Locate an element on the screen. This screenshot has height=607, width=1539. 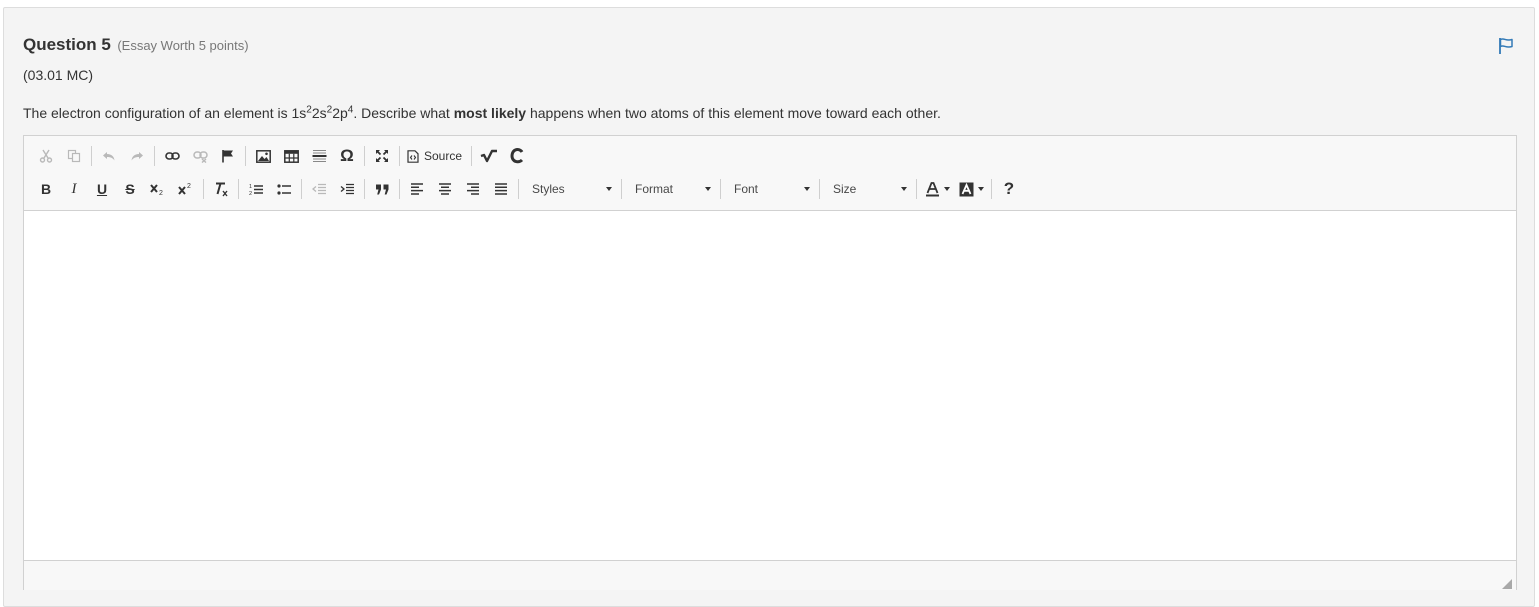
align-left-button is located at coordinates (417, 189).